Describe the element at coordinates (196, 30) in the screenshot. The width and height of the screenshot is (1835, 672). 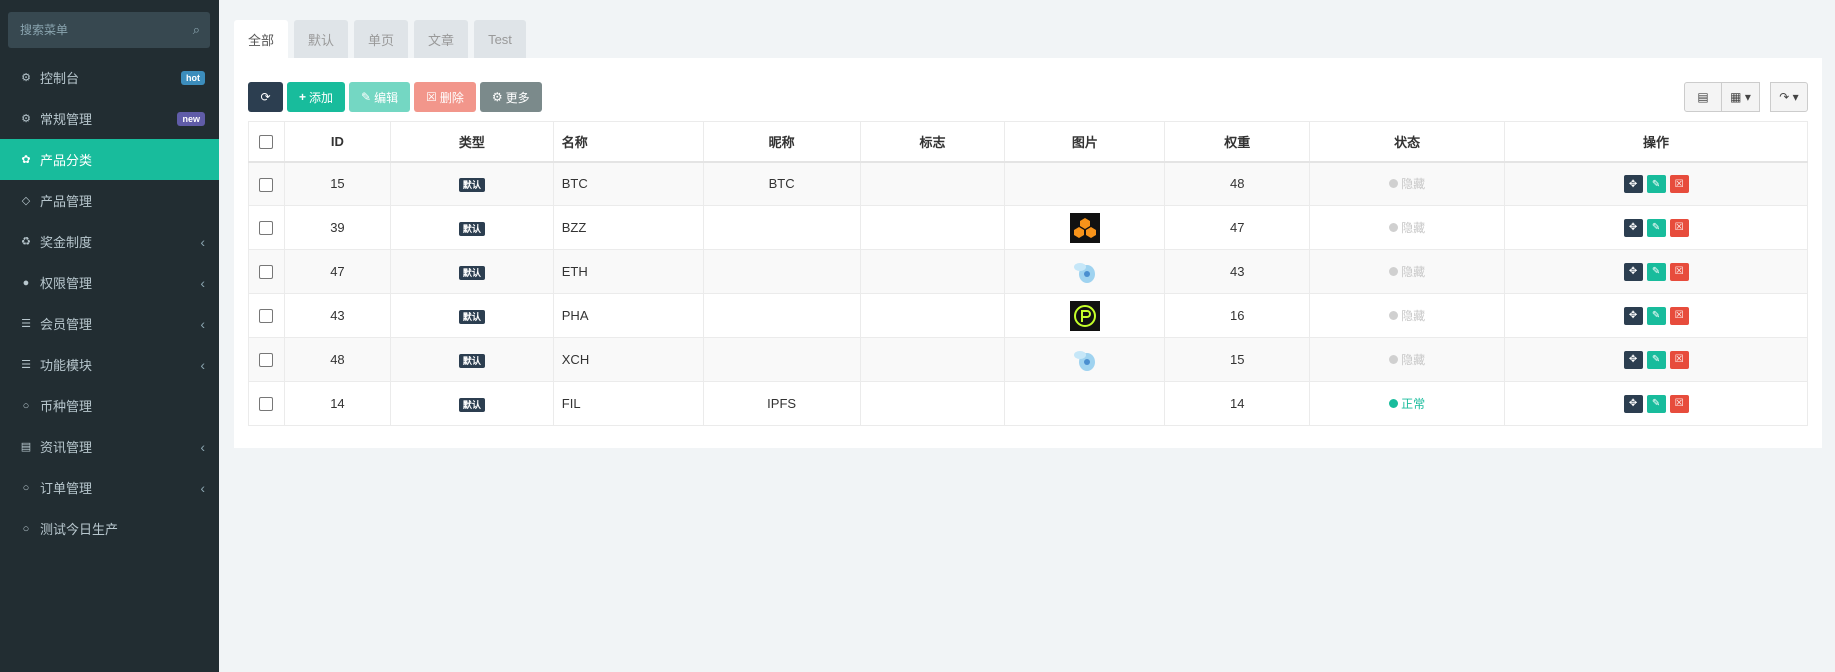
I see `search-icon: ⌕` at that location.